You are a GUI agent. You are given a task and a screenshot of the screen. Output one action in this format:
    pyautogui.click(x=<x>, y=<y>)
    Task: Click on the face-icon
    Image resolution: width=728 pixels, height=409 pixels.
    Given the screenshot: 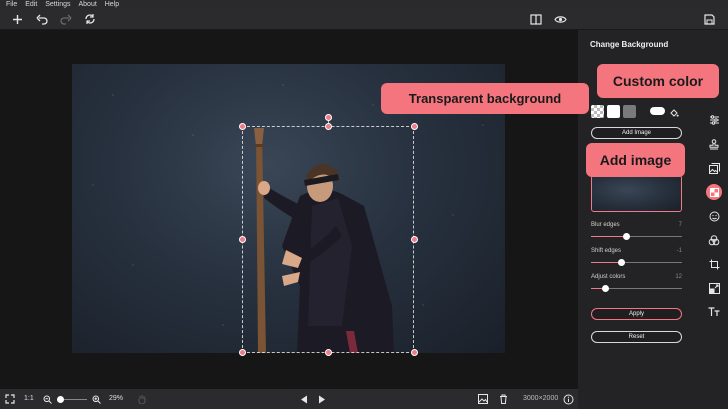 What is the action you would take?
    pyautogui.click(x=714, y=216)
    